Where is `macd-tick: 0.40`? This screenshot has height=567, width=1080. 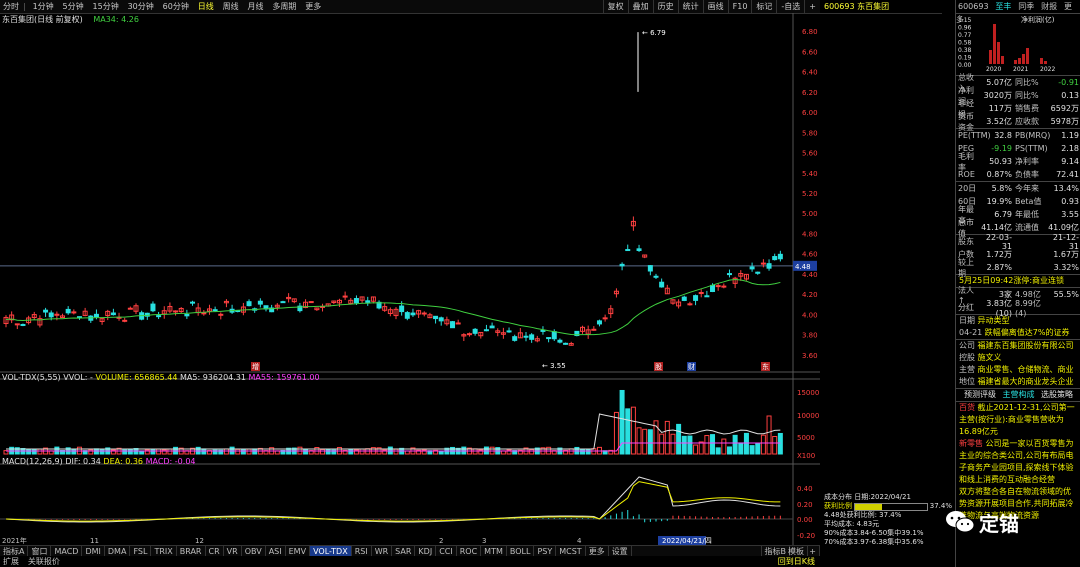
macd-tick: 0.40 is located at coordinates (805, 489).